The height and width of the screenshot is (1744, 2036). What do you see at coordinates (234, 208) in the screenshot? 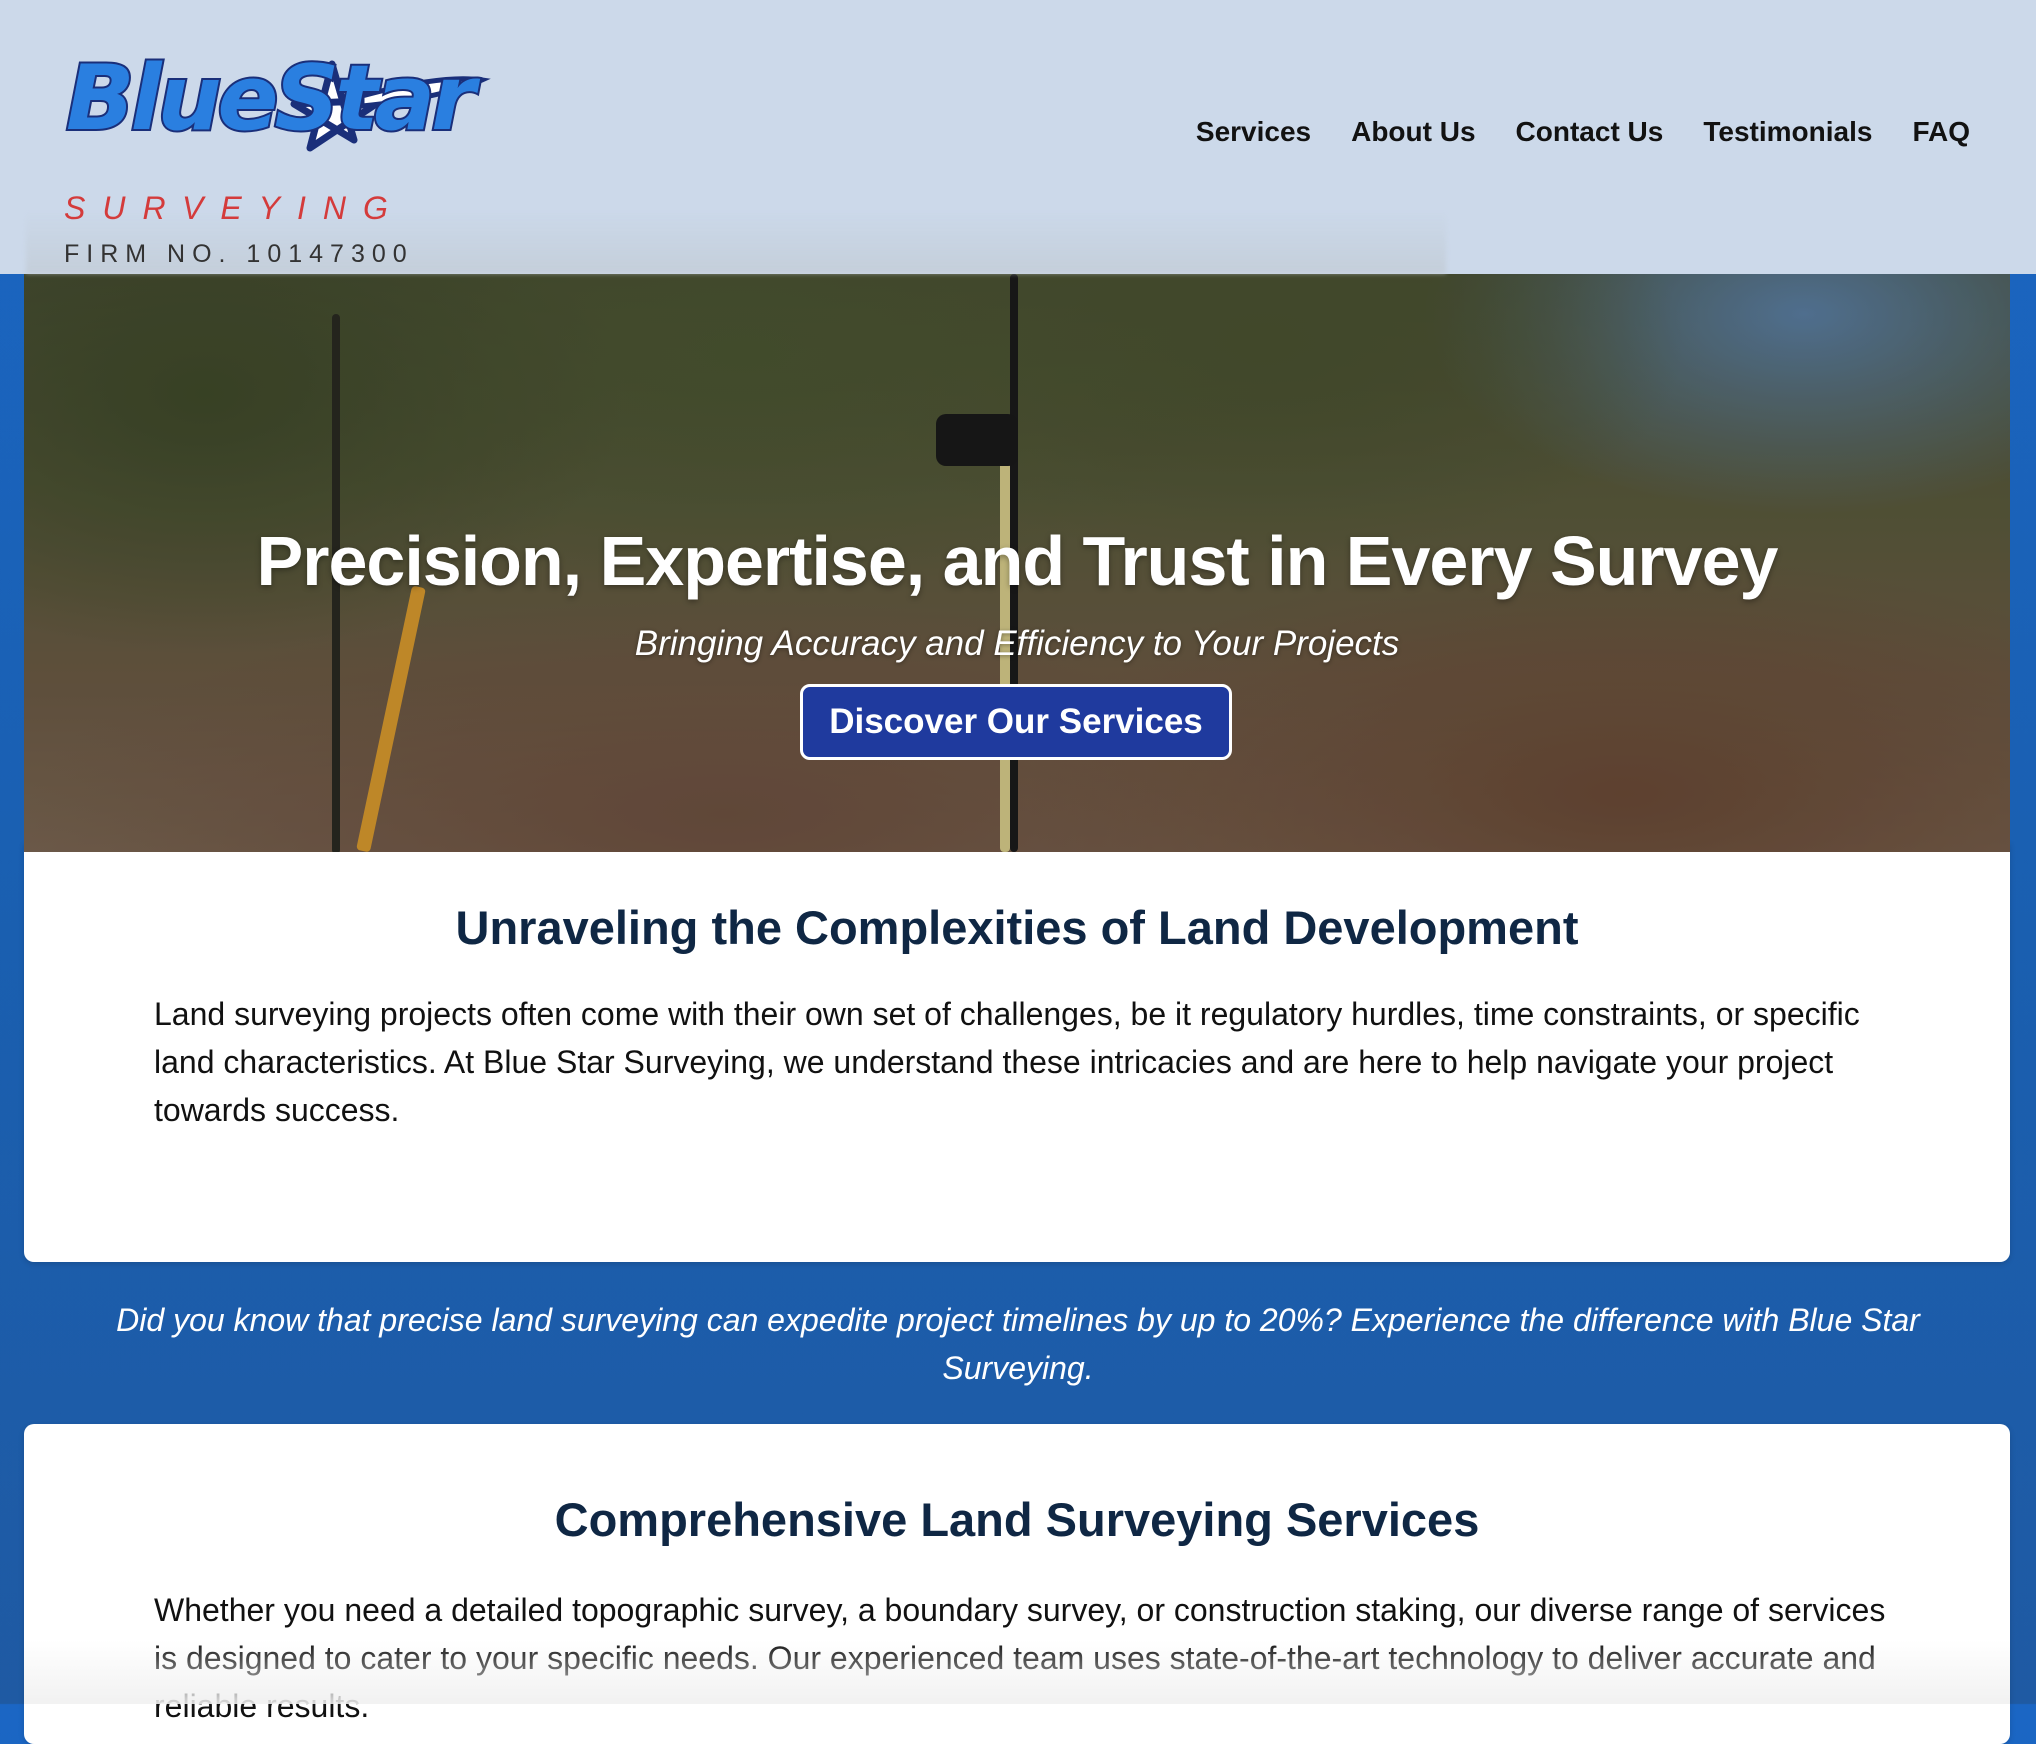
I see `logo-surveying: SURVEYING` at bounding box center [234, 208].